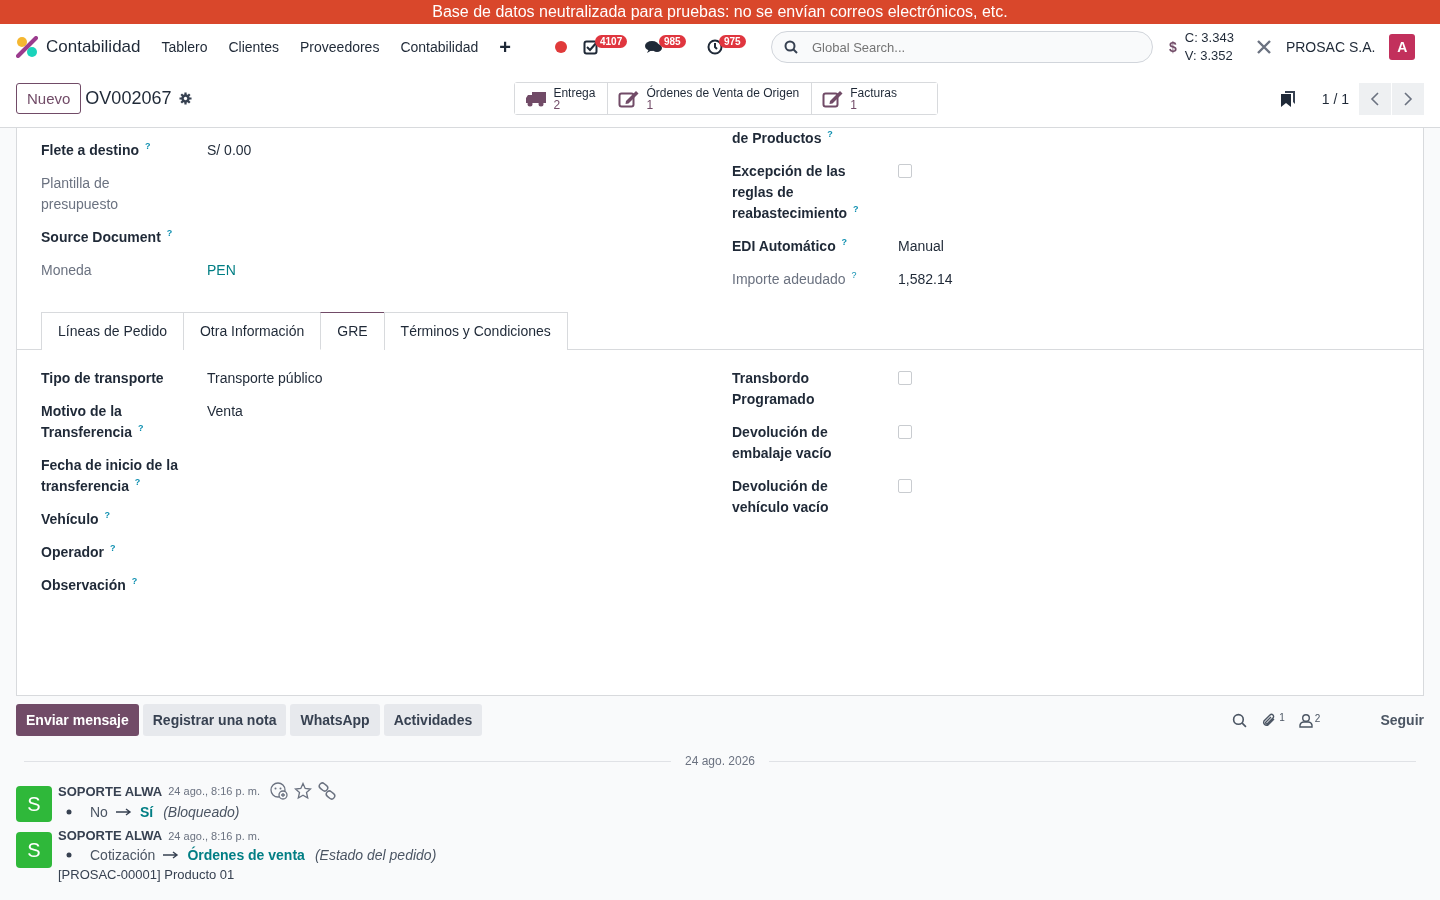 The width and height of the screenshot is (1440, 900). I want to click on field-label: Importe adeudado $^{?}$, so click(794, 279).